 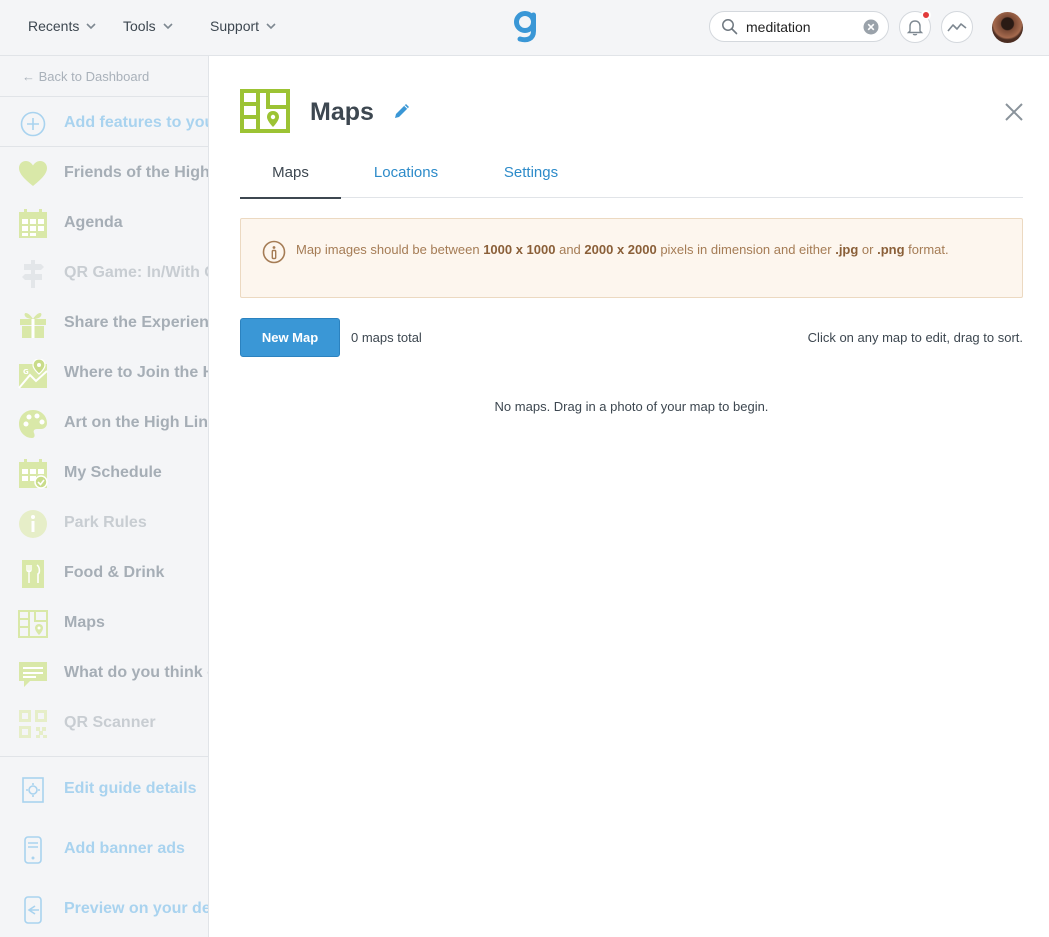 I want to click on gift-icon, so click(x=33, y=324).